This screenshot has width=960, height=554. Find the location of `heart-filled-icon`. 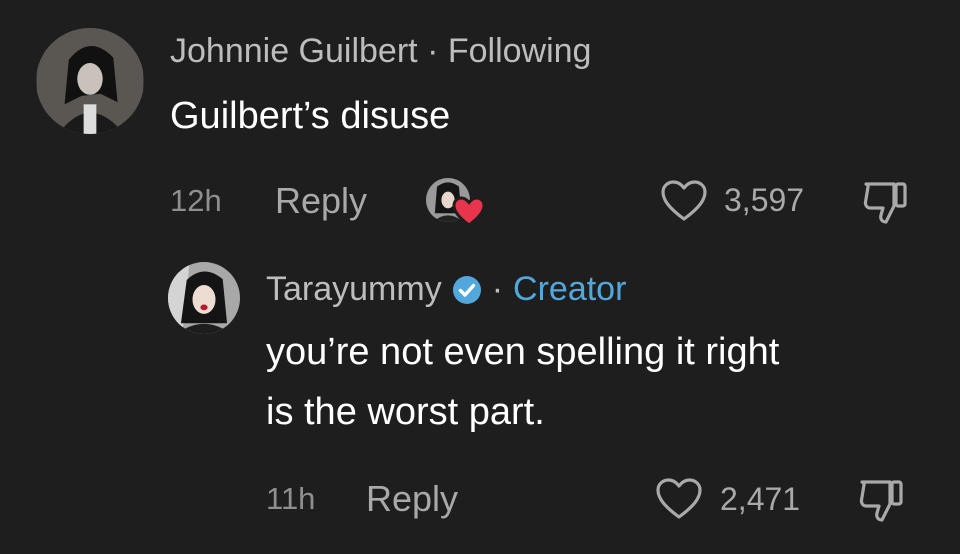

heart-filled-icon is located at coordinates (469, 212).